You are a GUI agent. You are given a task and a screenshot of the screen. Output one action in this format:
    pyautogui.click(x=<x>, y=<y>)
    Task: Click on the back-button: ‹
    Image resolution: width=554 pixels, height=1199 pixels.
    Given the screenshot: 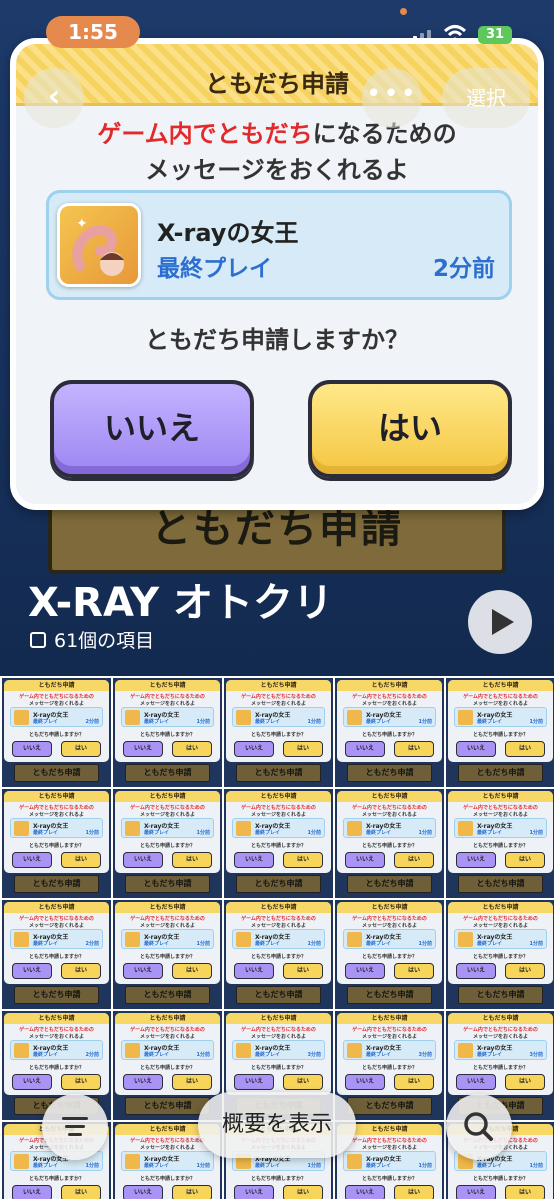 What is the action you would take?
    pyautogui.click(x=54, y=98)
    